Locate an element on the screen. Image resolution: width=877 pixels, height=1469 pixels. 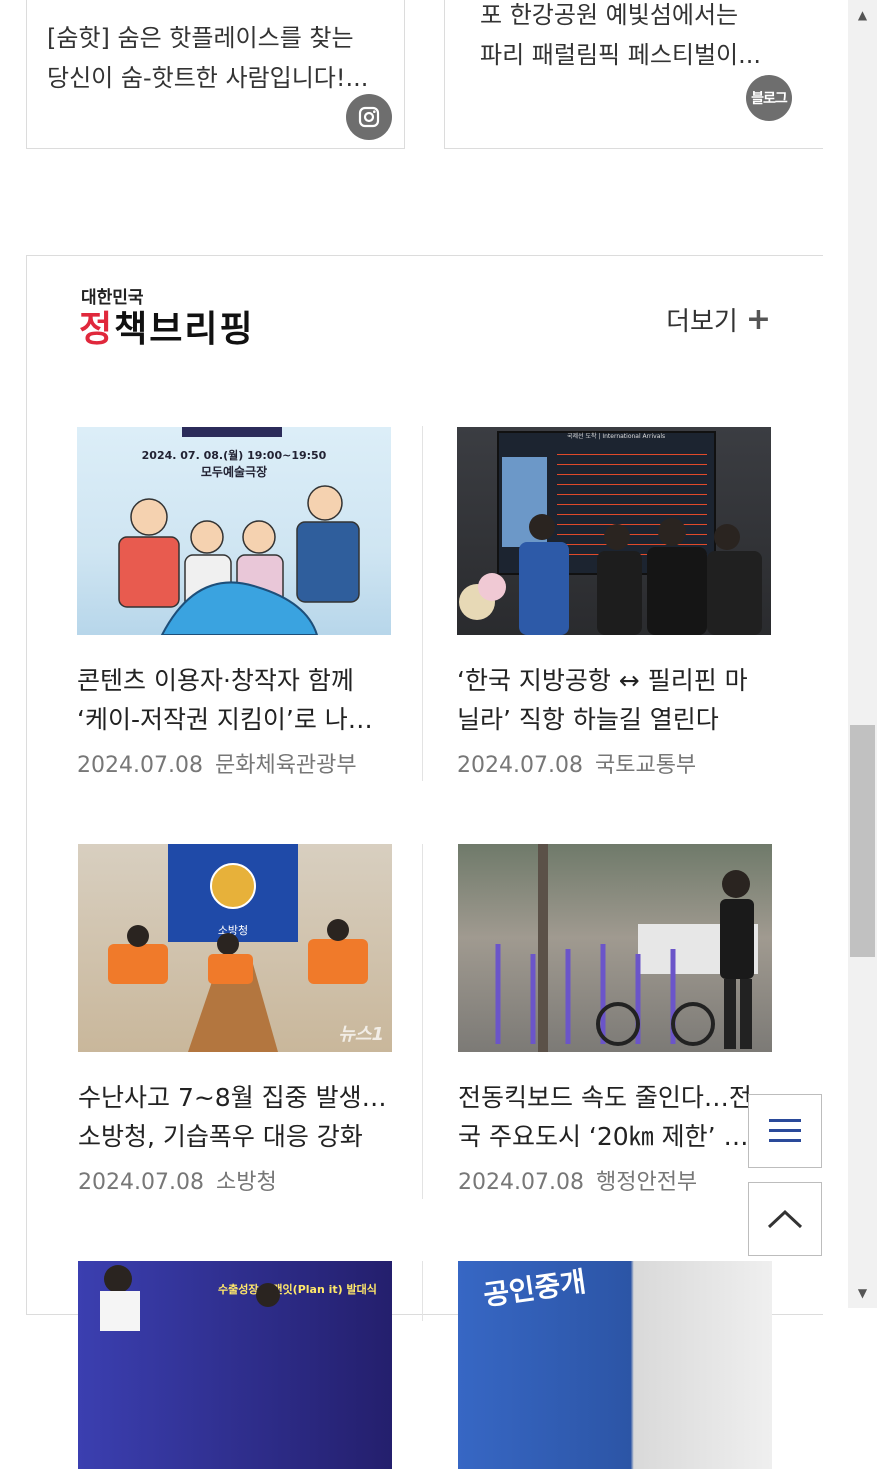
scroll-up-arrow-icon: ▲ is located at coordinates (862, 15).